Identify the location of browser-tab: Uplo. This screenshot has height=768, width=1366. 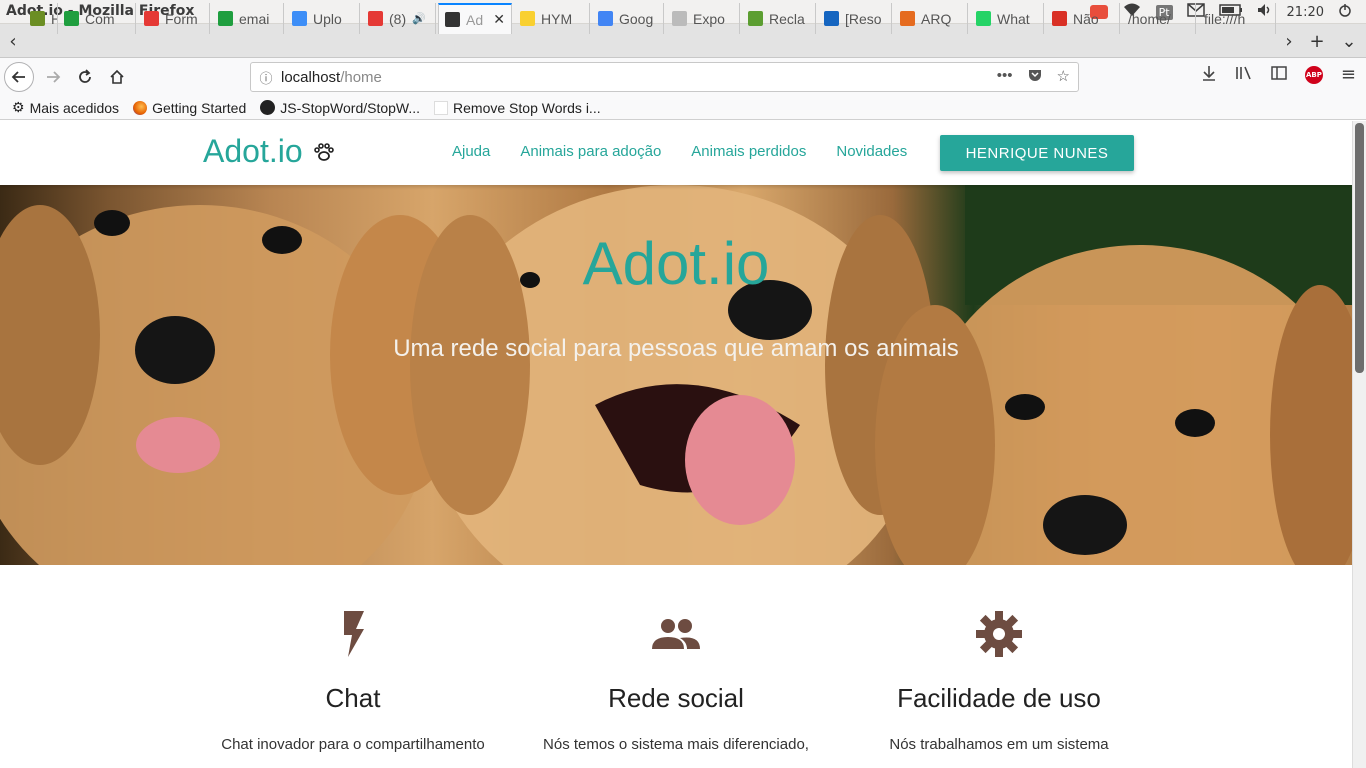
(323, 18).